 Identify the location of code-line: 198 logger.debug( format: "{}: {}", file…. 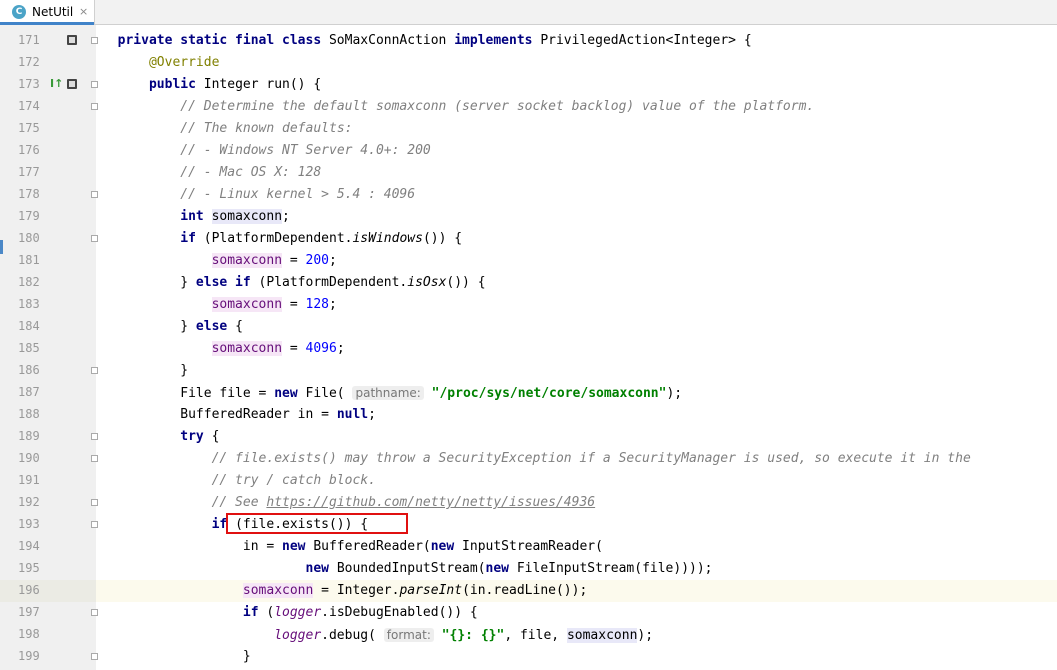
(528, 635).